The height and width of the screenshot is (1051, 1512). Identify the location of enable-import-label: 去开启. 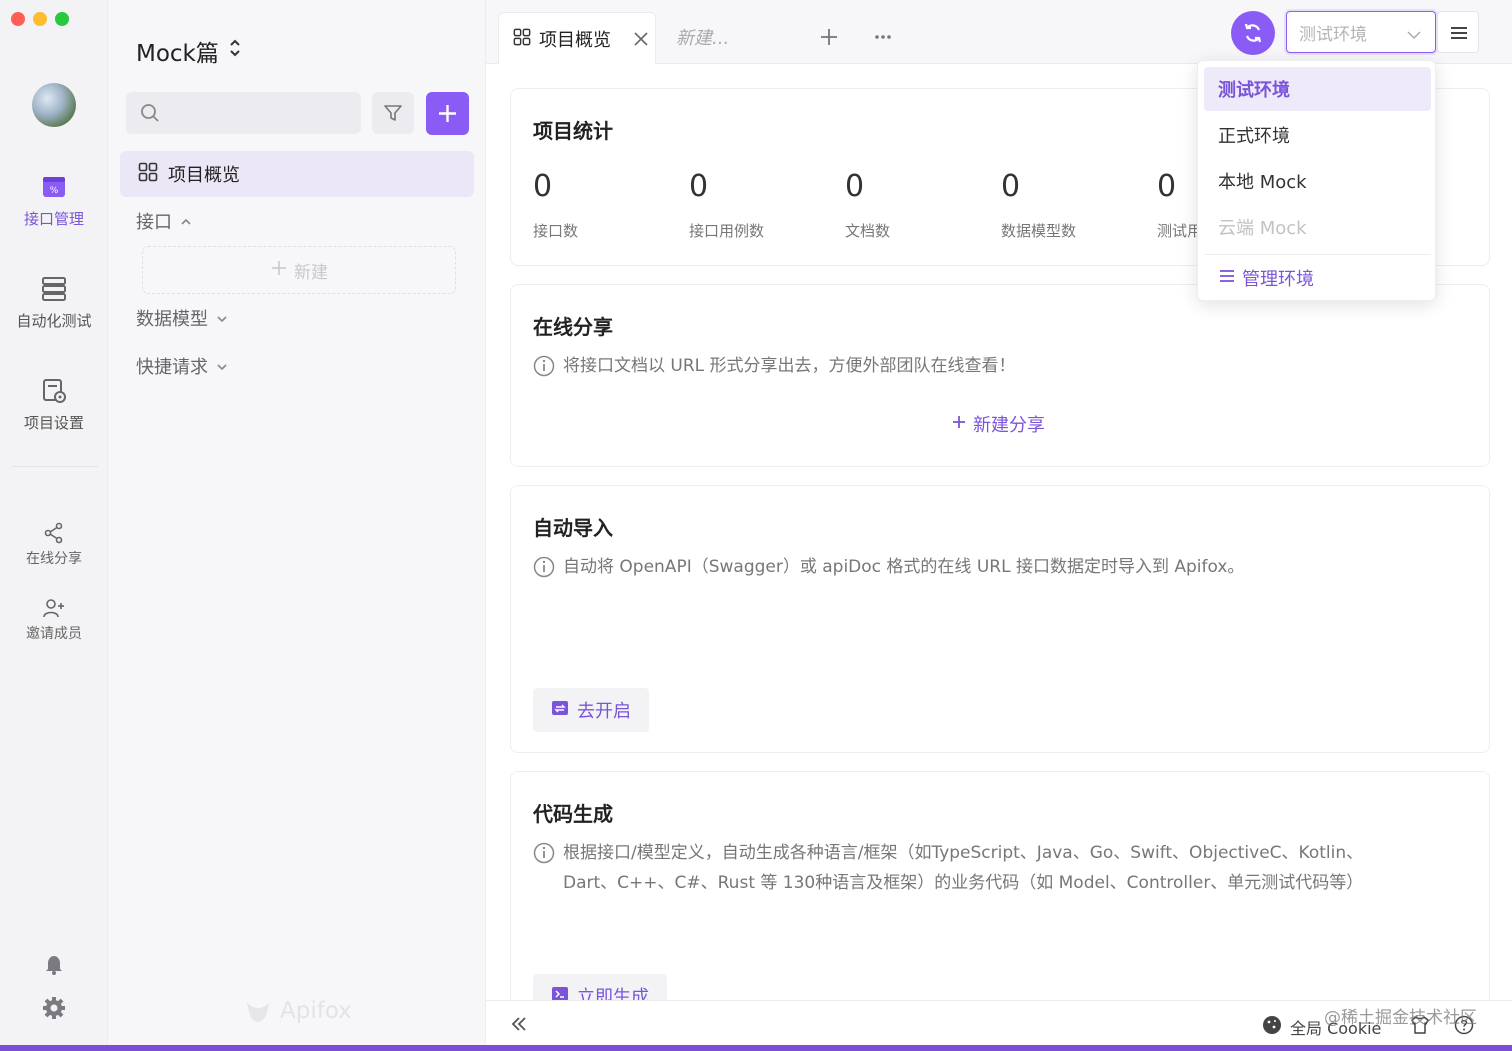
(604, 711).